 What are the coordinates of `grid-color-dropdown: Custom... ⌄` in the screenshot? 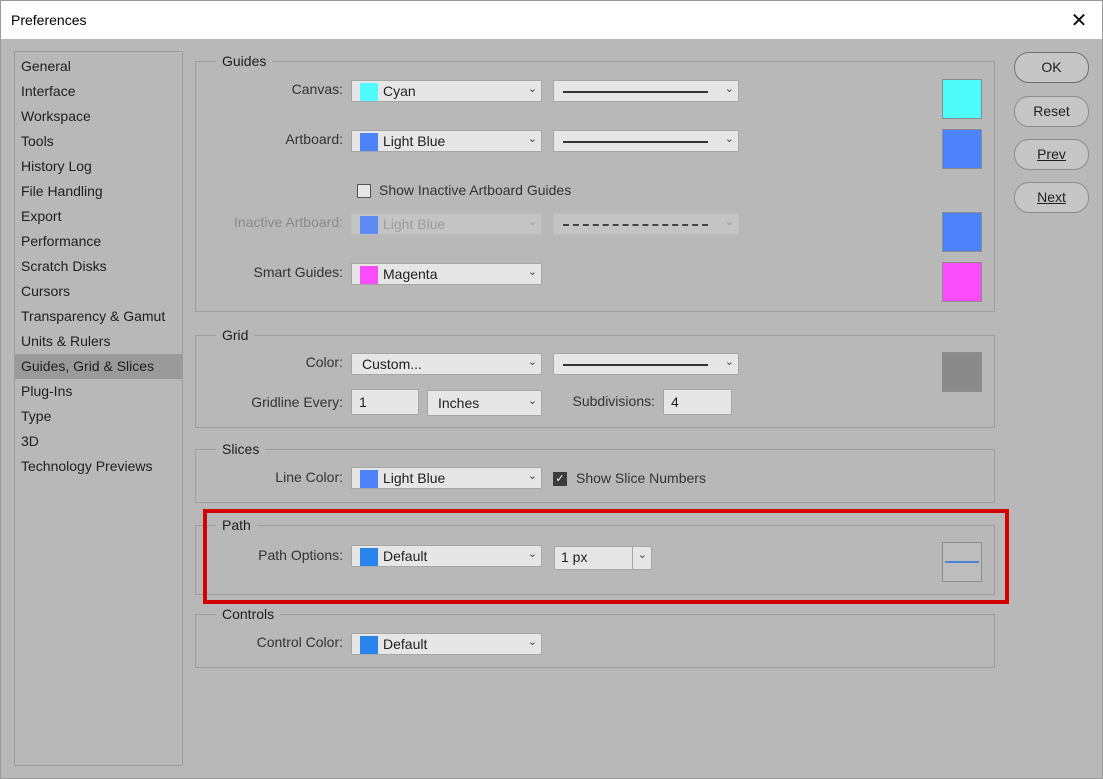 It's located at (446, 364).